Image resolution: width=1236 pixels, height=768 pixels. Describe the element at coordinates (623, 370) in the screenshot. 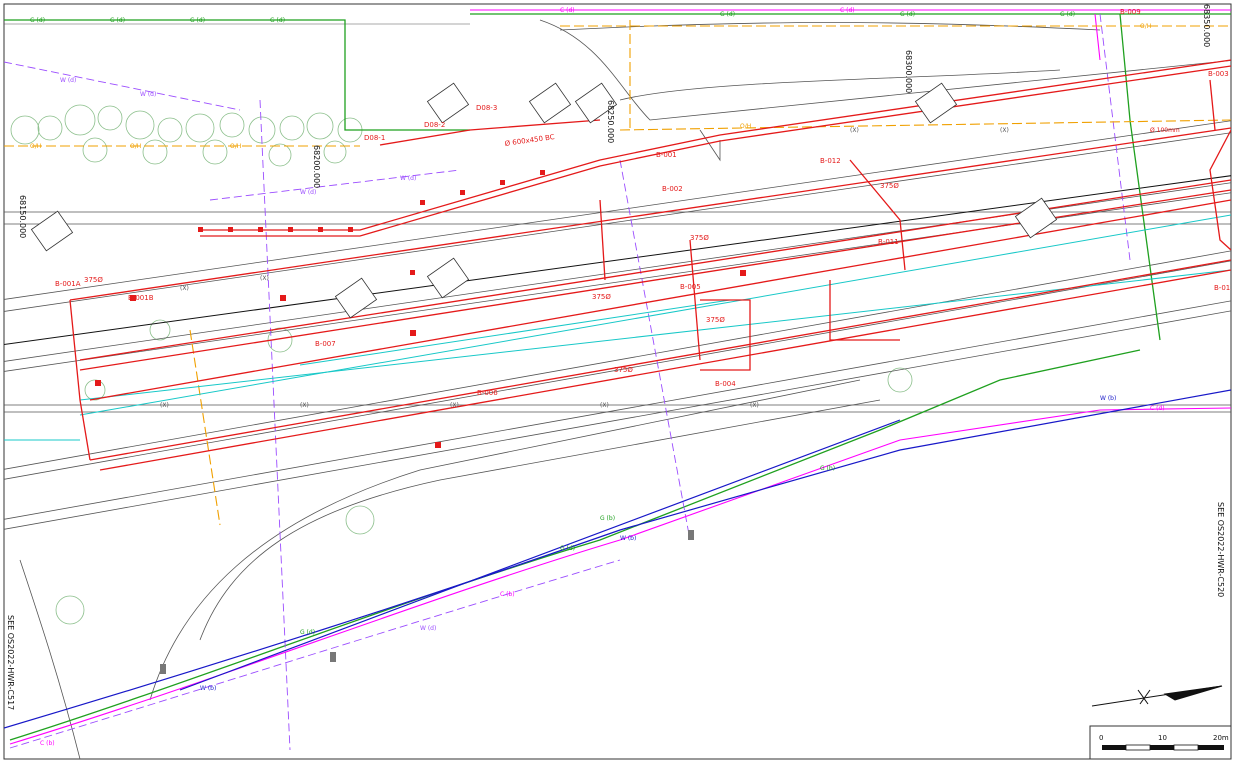

I see `pipe-size-3: 375Ø` at that location.